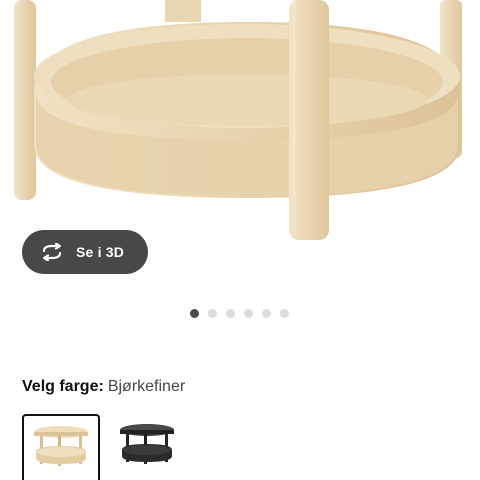 The image size is (480, 480). What do you see at coordinates (100, 252) in the screenshot?
I see `view-3d-label: Se i 3D` at bounding box center [100, 252].